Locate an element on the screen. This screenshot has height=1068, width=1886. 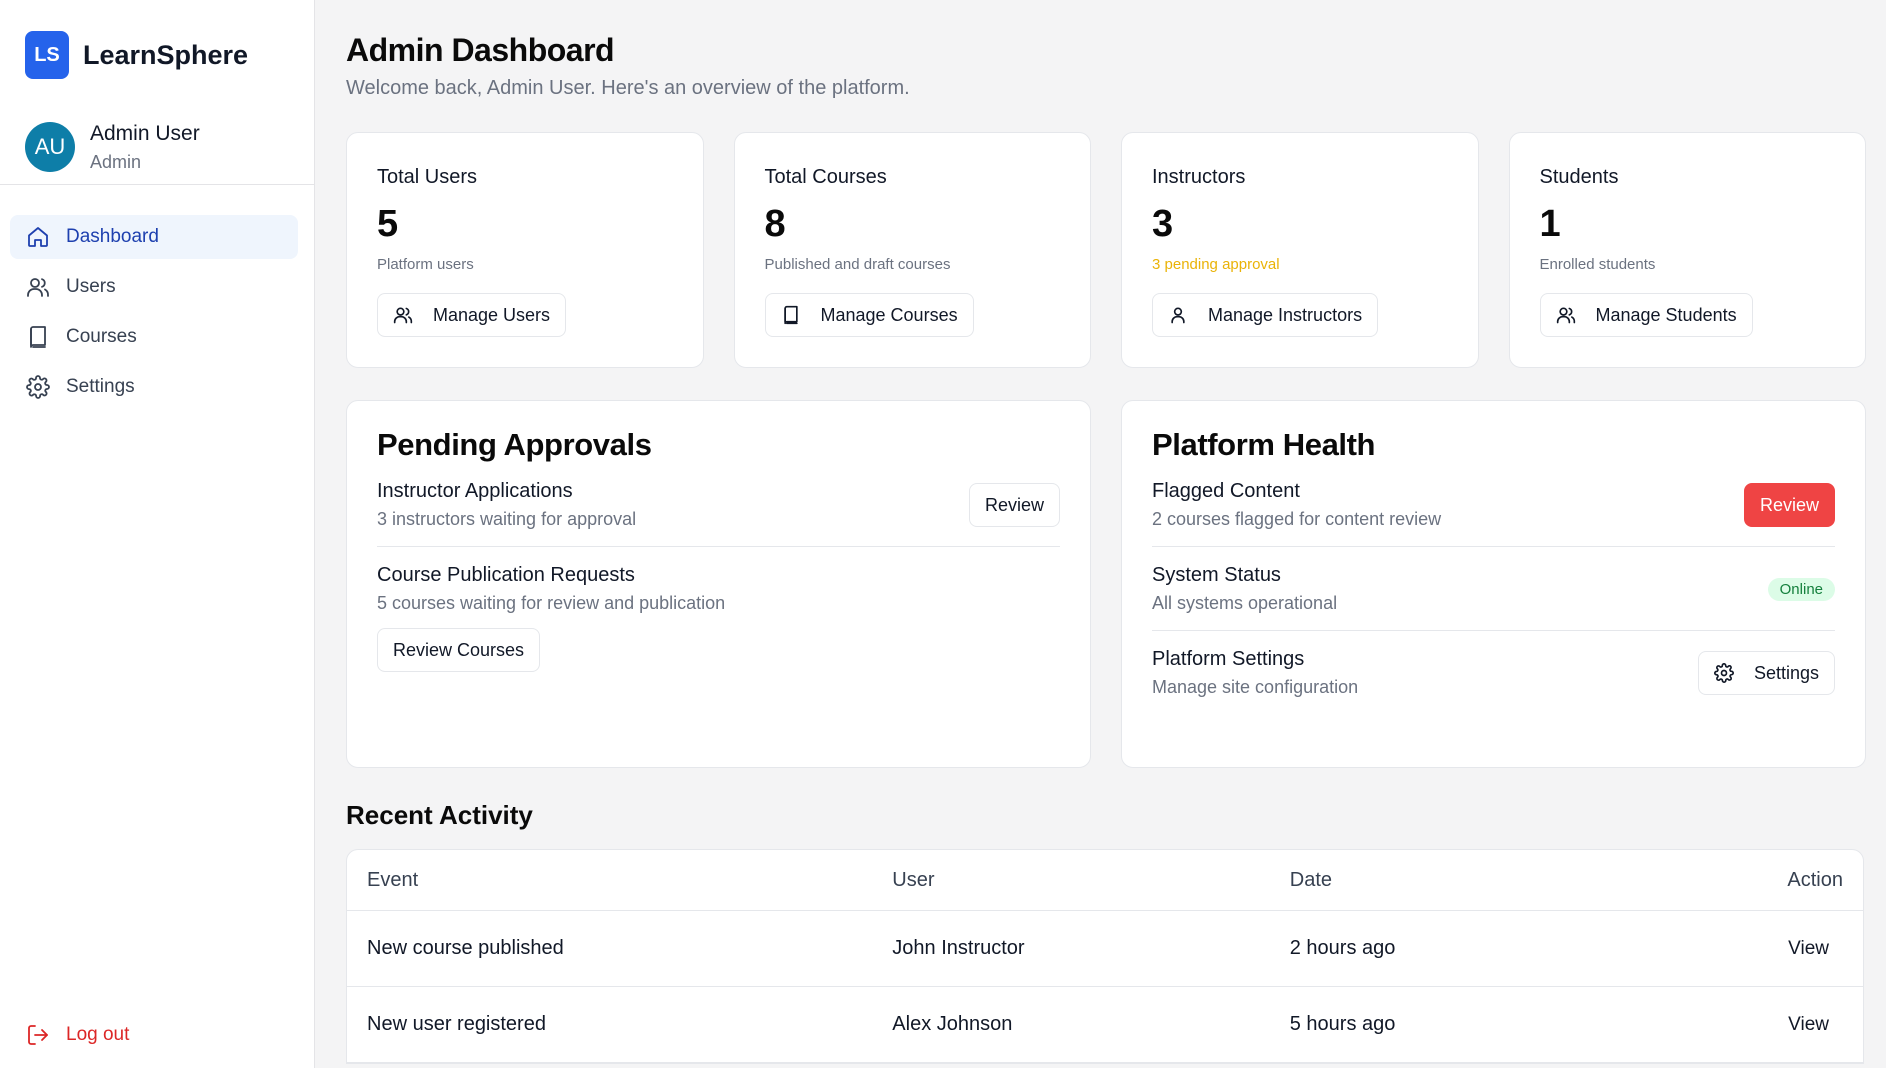
cell-event: New user registered is located at coordinates (456, 1024).